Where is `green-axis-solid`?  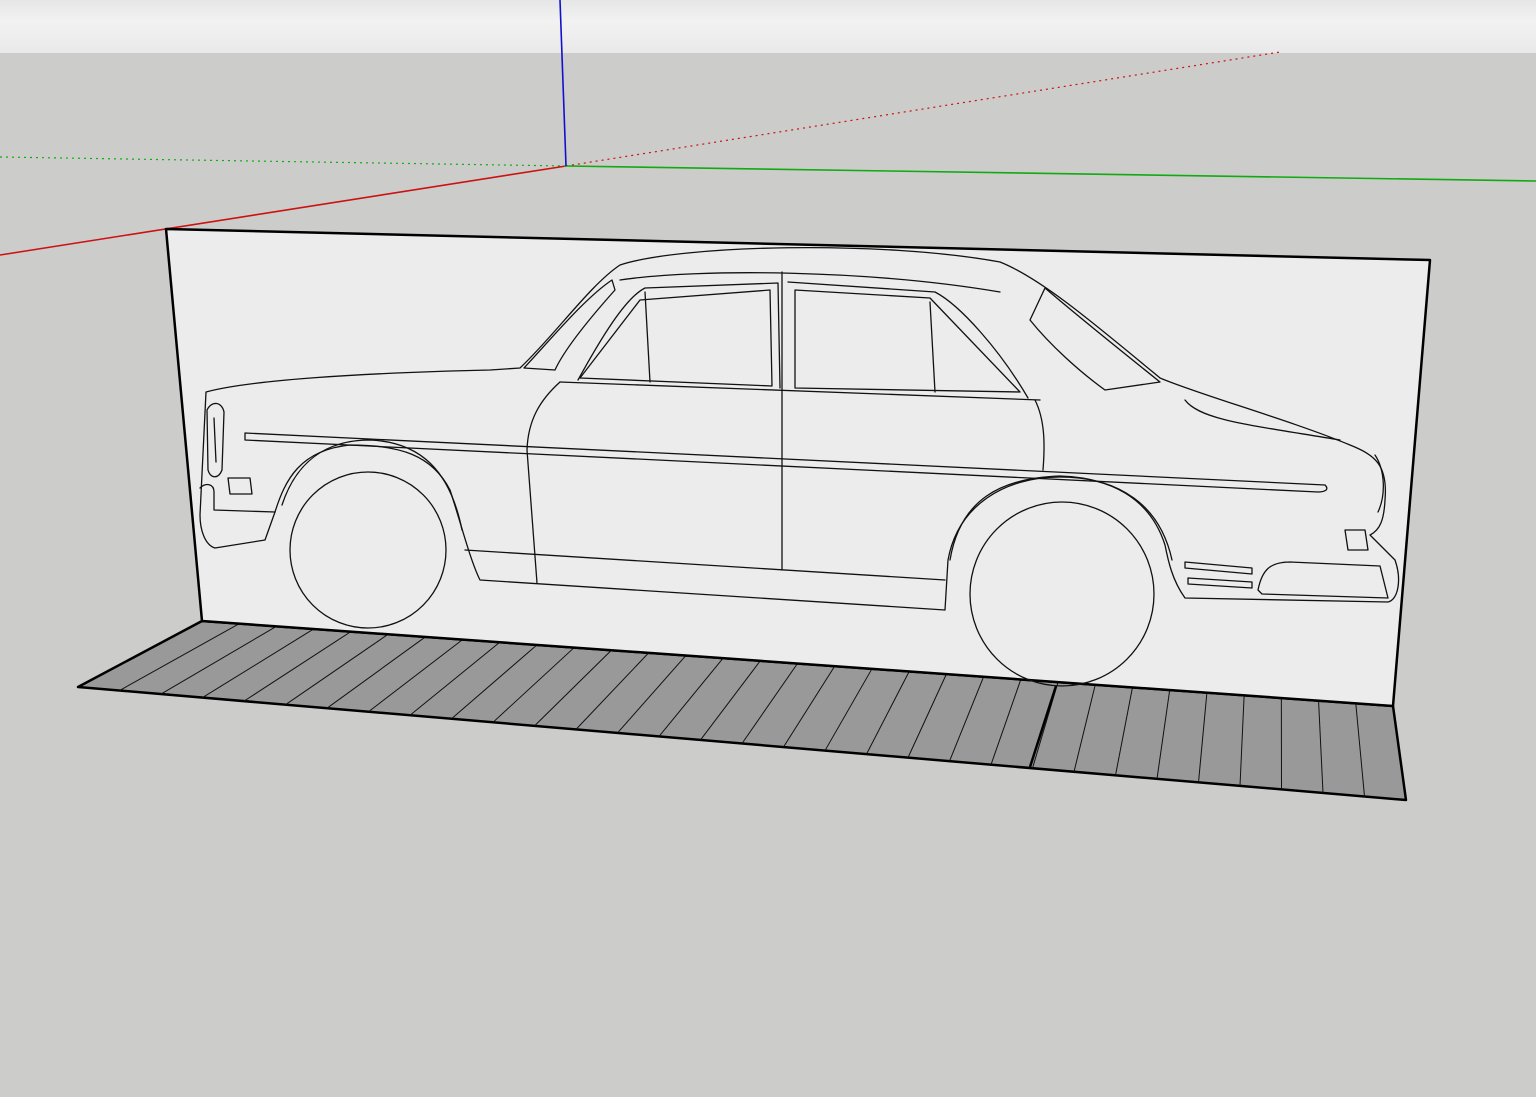 green-axis-solid is located at coordinates (1050, 173).